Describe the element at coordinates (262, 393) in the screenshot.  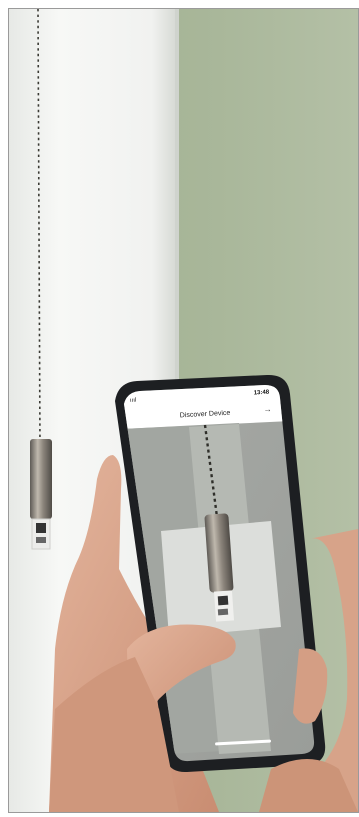
I see `status-time: 13:48` at that location.